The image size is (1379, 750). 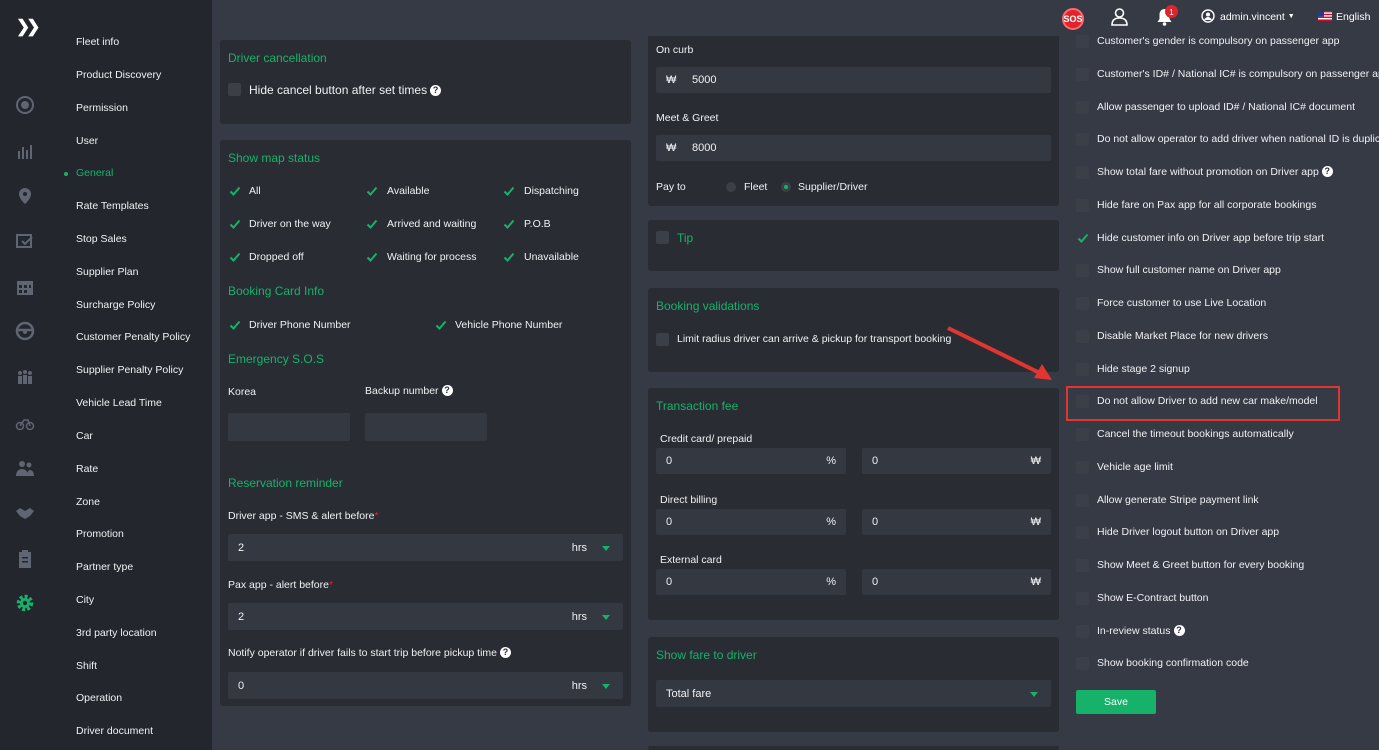 I want to click on hide-cancel-checkbox, so click(x=234, y=89).